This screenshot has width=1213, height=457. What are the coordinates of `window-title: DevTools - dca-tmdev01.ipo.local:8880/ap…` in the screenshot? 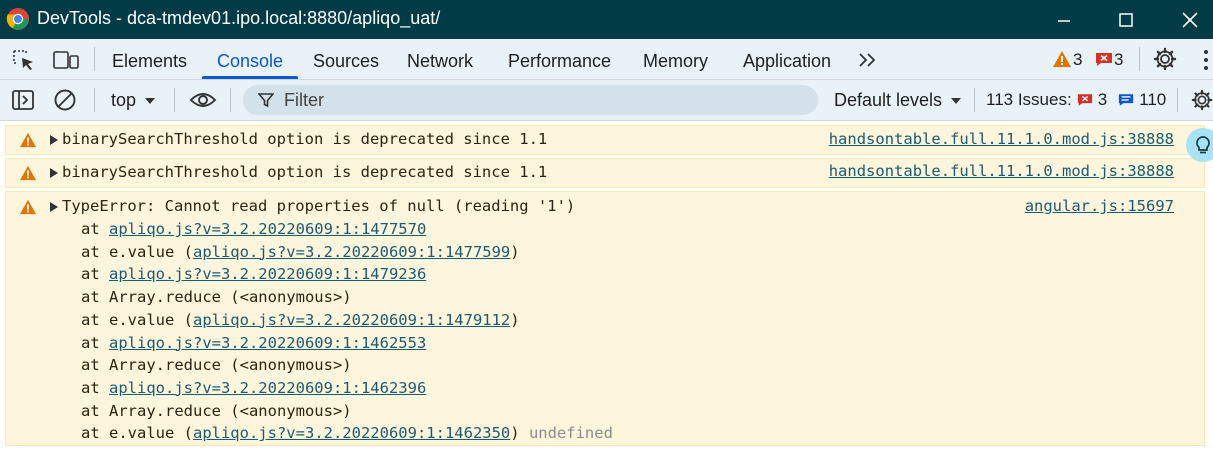 It's located at (239, 18).